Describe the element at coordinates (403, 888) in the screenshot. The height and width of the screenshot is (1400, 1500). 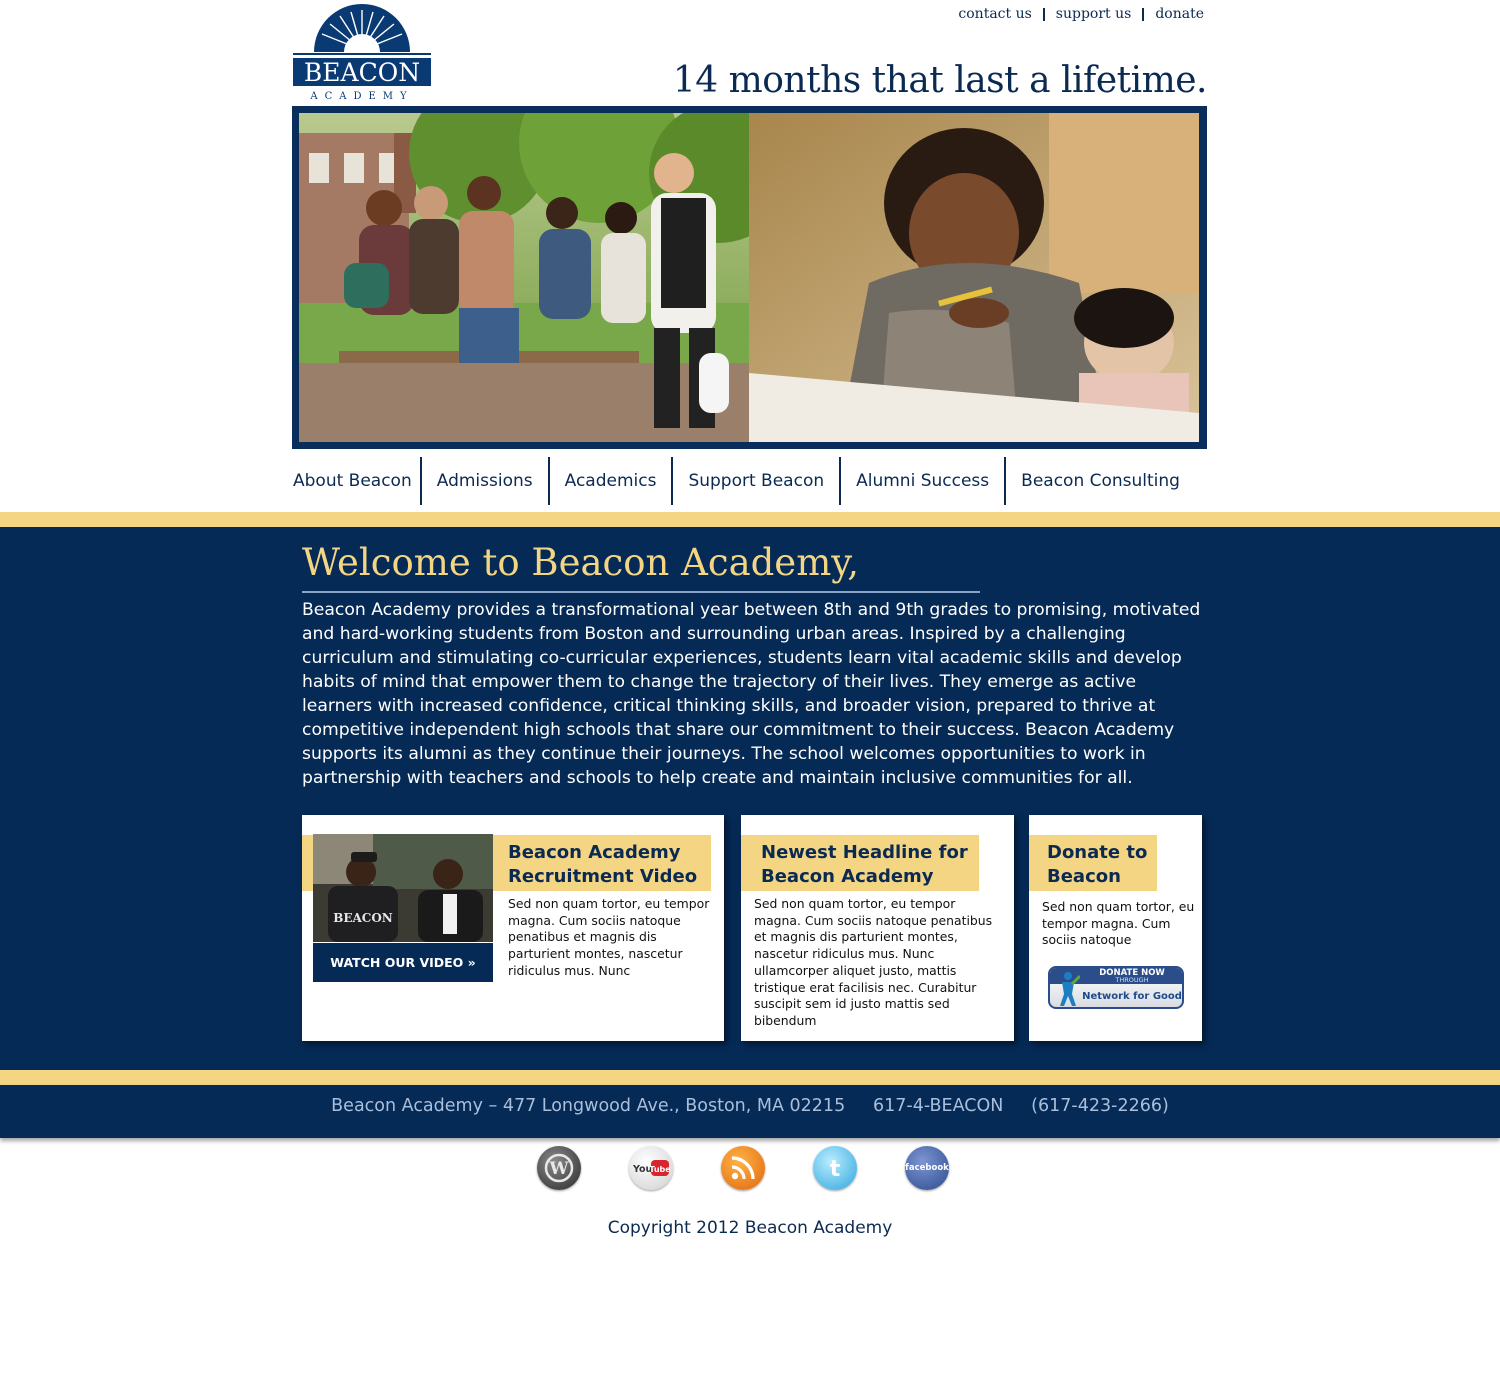
I see `video-thumbnail: BEACON` at that location.